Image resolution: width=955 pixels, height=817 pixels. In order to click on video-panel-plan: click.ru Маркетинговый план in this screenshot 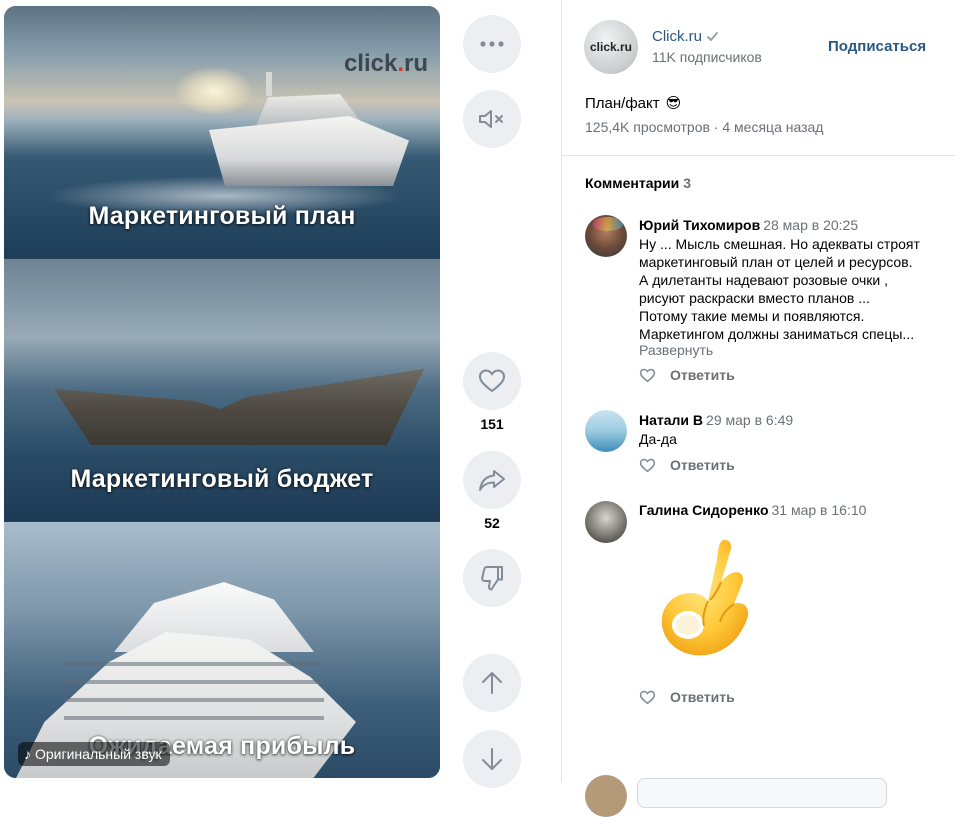, I will do `click(222, 132)`.